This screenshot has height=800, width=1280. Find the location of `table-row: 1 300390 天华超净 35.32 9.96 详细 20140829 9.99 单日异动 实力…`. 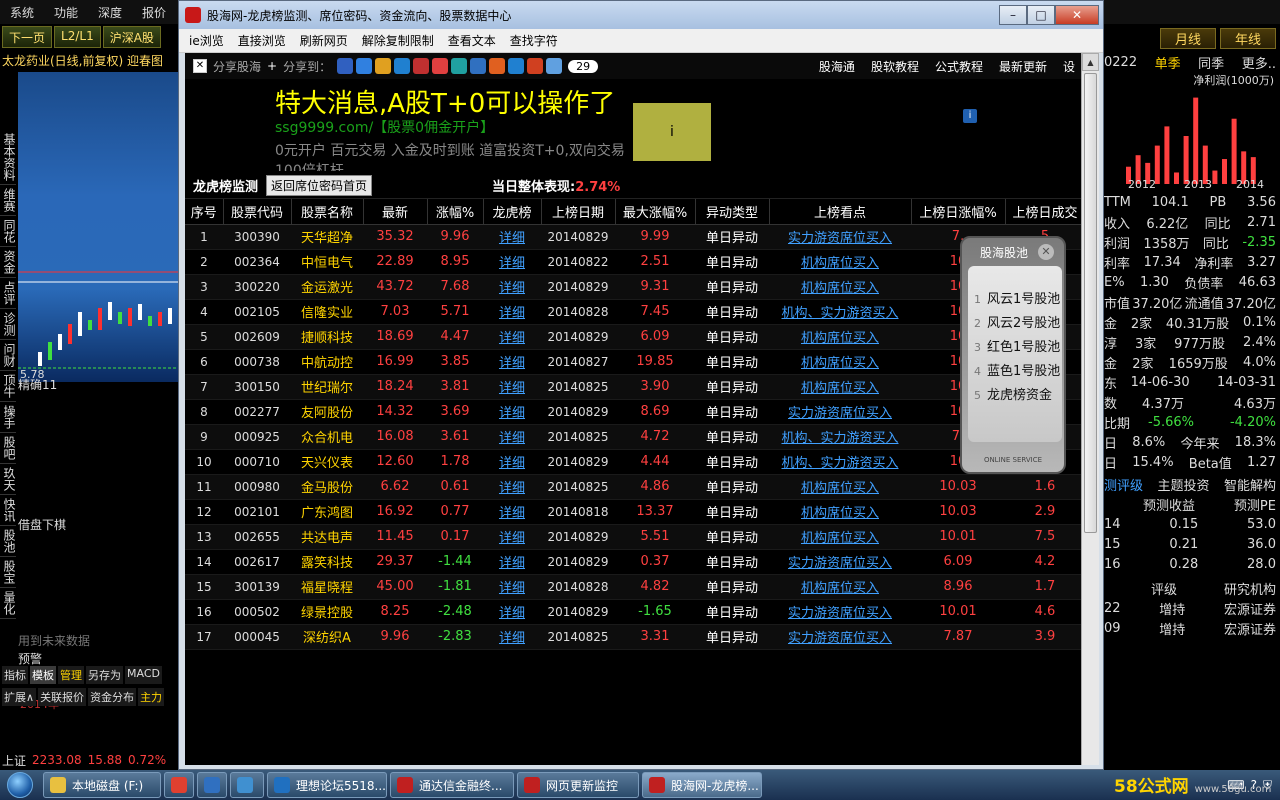

table-row: 1 300390 天华超净 35.32 9.96 详细 20140829 9.99 单日异动 实力… is located at coordinates (633, 237).